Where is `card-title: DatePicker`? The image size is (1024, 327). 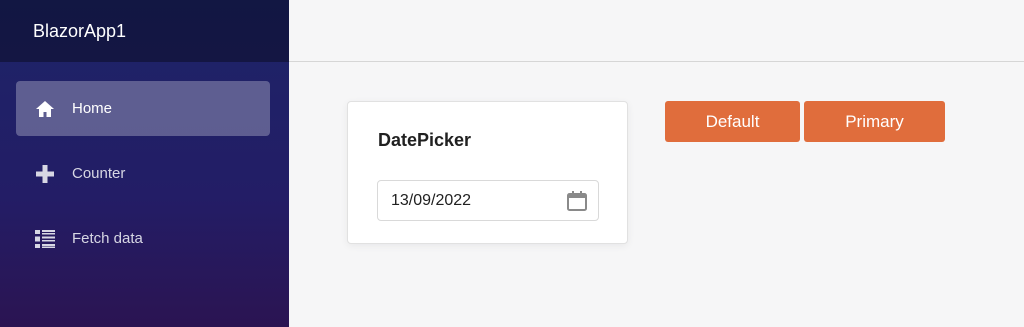 card-title: DatePicker is located at coordinates (425, 140).